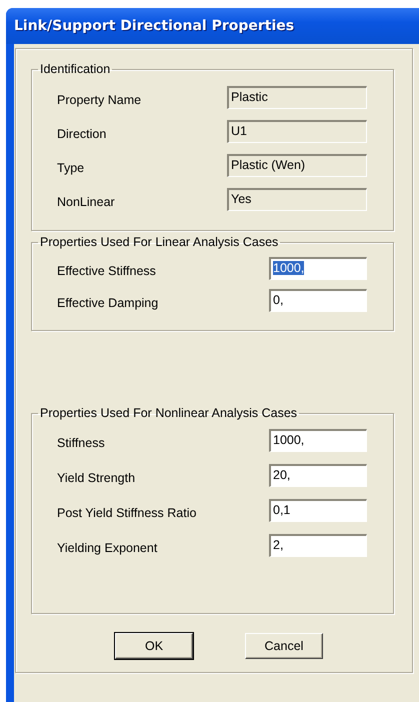 The height and width of the screenshot is (702, 419). Describe the element at coordinates (297, 97) in the screenshot. I see `readonly-field: Plastic` at that location.